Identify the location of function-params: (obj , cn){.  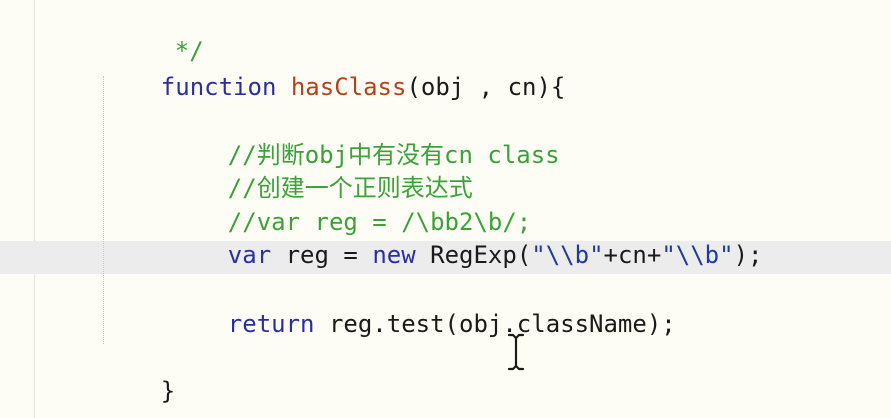
(486, 87).